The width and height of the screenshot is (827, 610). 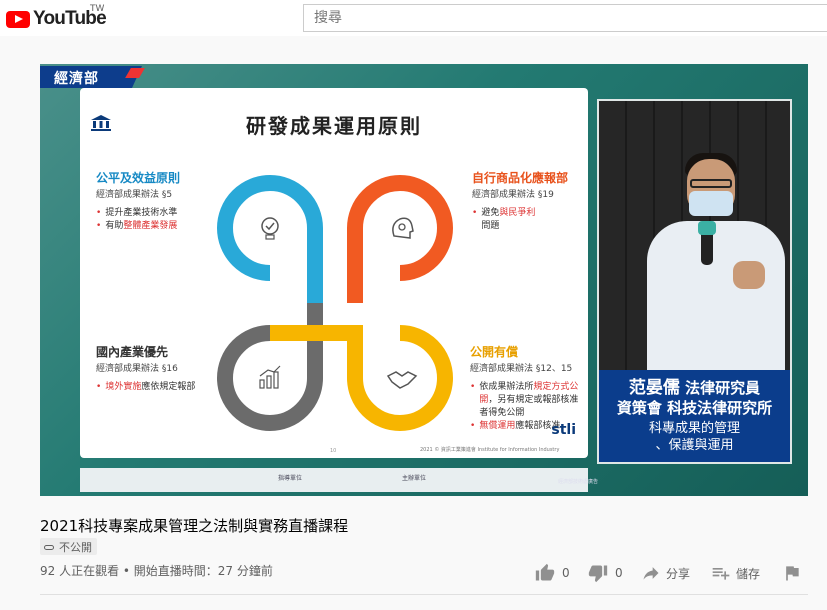 What do you see at coordinates (711, 183) in the screenshot?
I see `speaker-glasses` at bounding box center [711, 183].